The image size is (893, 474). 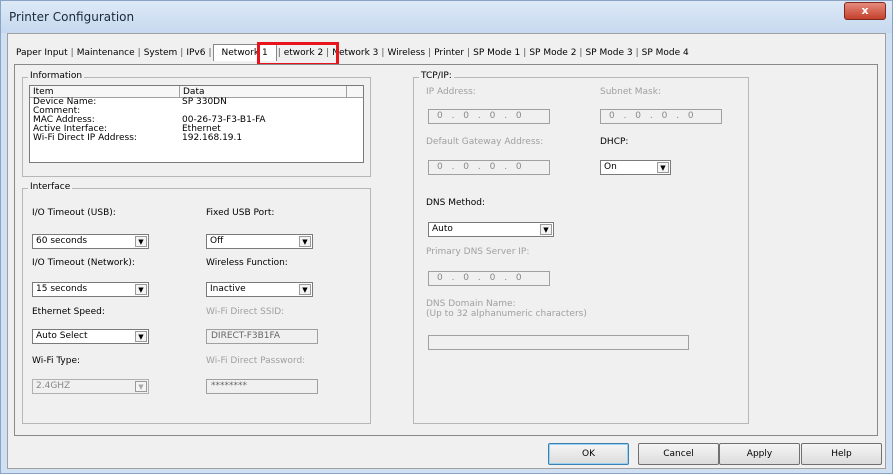 What do you see at coordinates (478, 252) in the screenshot?
I see `primary-dns-label: Primary DNS Server IP:` at bounding box center [478, 252].